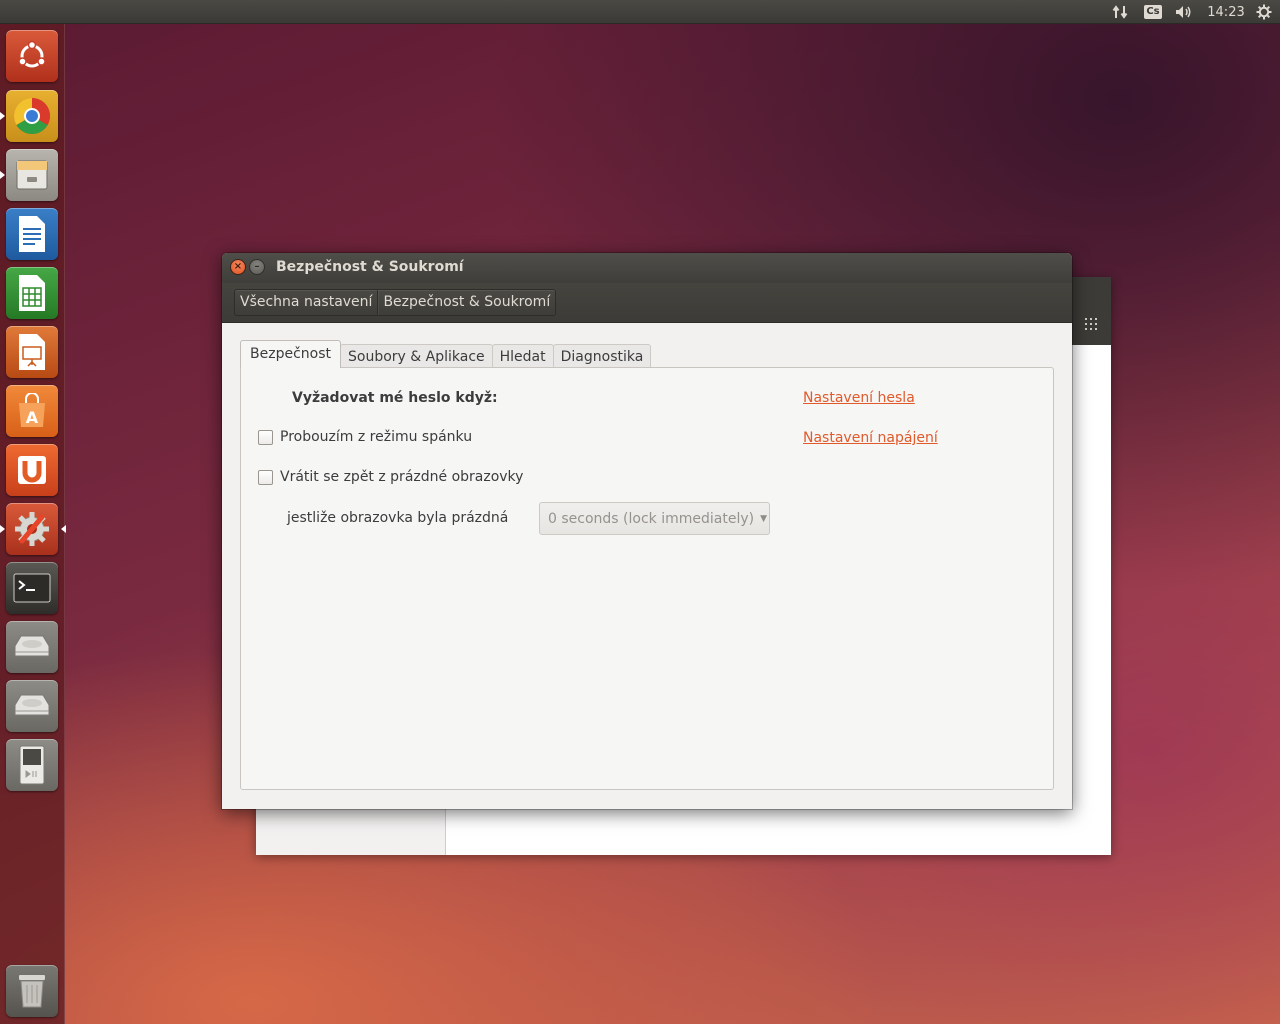 Image resolution: width=1280 pixels, height=1024 pixels. I want to click on lock-delay-dropdown: 0 seconds (lock immediately) ▼, so click(654, 518).